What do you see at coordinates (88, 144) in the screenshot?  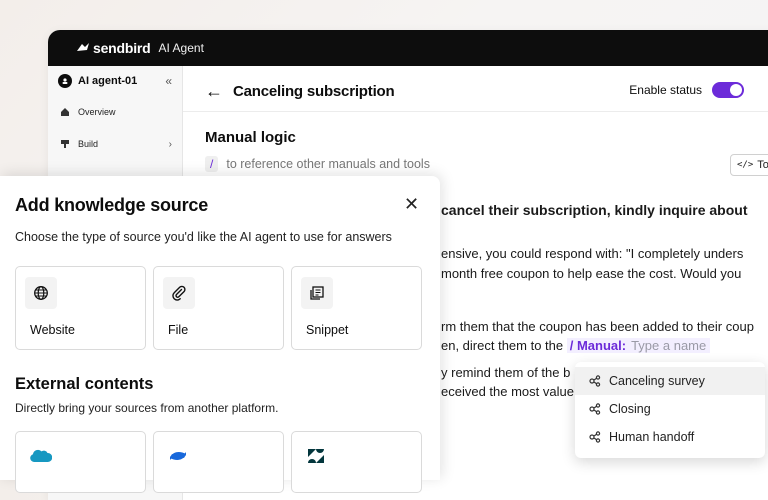 I see `sidebar-item-label: Build` at bounding box center [88, 144].